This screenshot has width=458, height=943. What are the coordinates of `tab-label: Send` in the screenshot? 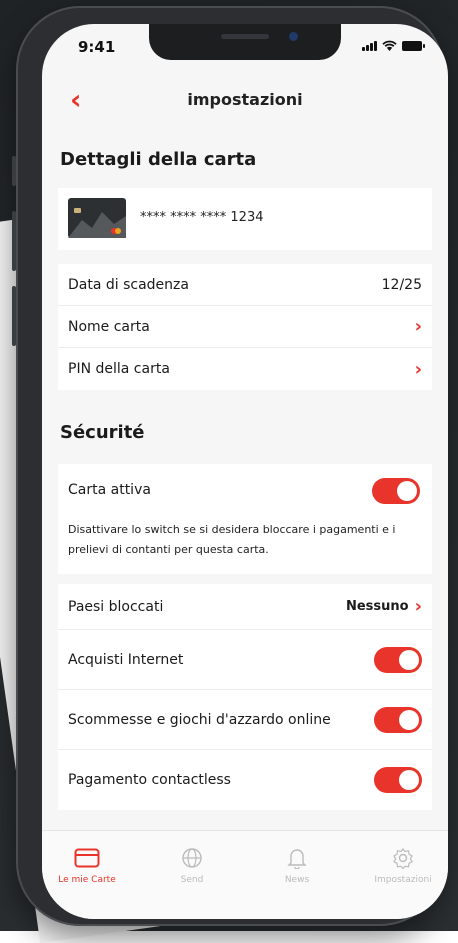 It's located at (192, 880).